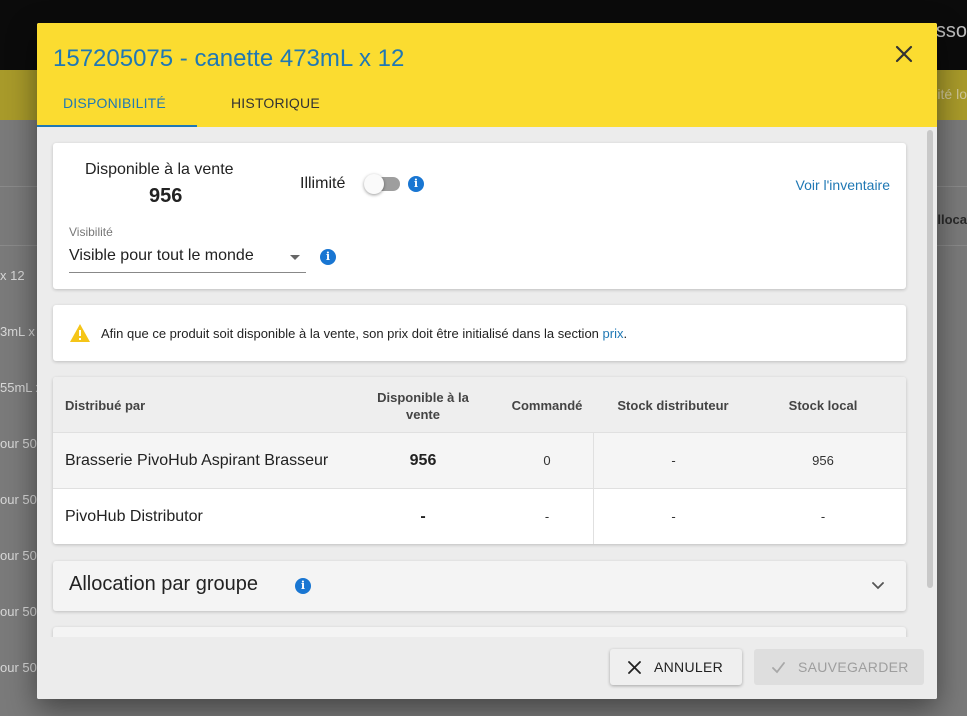  I want to click on visibility-select: Visible pour tout le monde, so click(187, 258).